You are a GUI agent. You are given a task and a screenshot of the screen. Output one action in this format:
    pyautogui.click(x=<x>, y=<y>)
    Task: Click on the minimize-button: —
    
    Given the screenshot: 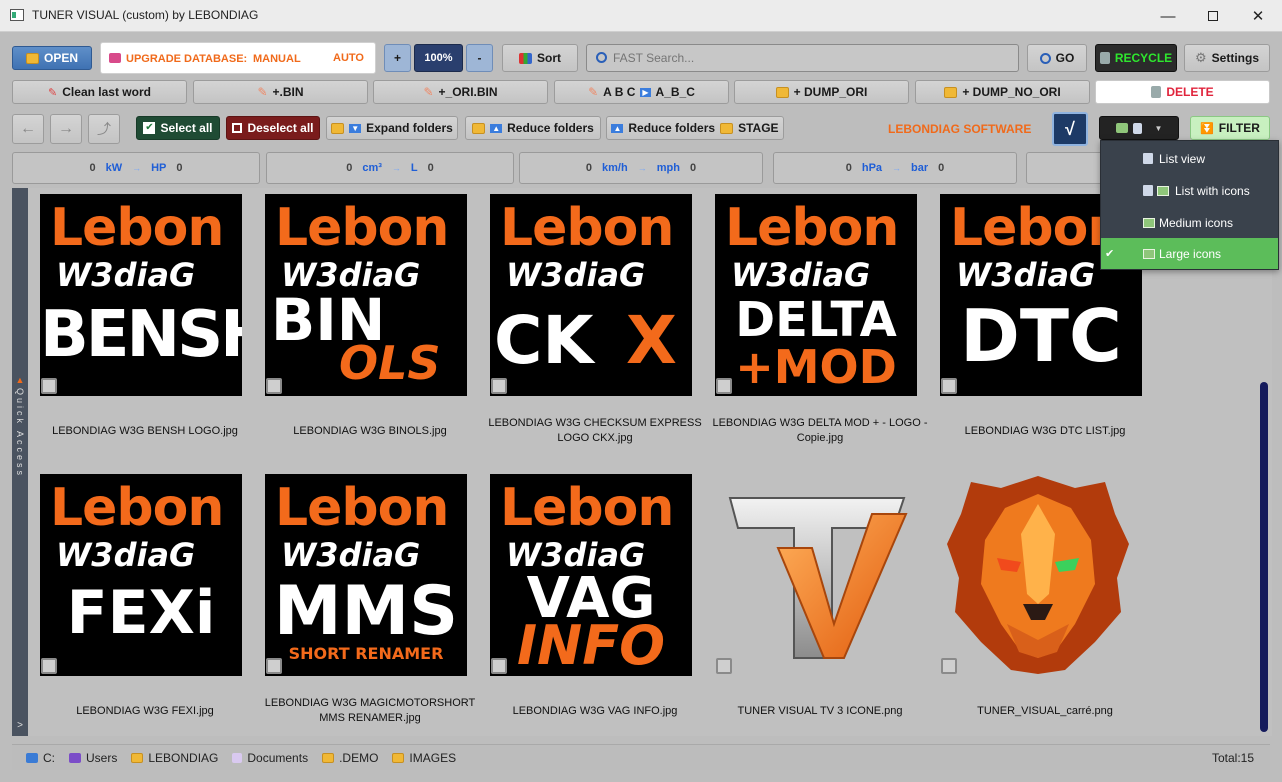 What is the action you would take?
    pyautogui.click(x=1168, y=16)
    